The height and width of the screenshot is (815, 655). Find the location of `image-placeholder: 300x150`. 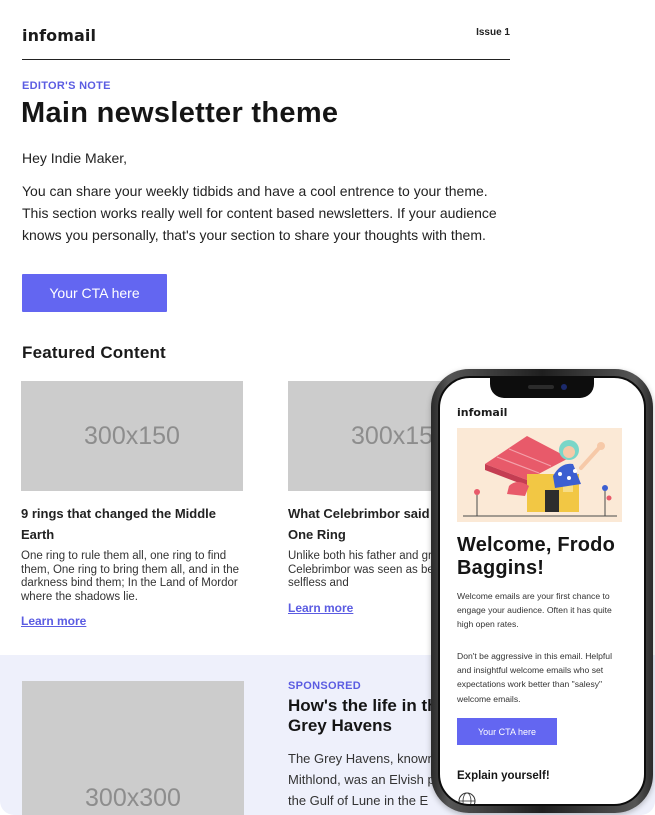

image-placeholder: 300x150 is located at coordinates (132, 436).